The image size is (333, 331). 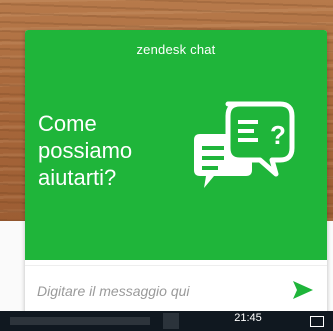 I want to click on greeting-line: possiamo, so click(x=85, y=150).